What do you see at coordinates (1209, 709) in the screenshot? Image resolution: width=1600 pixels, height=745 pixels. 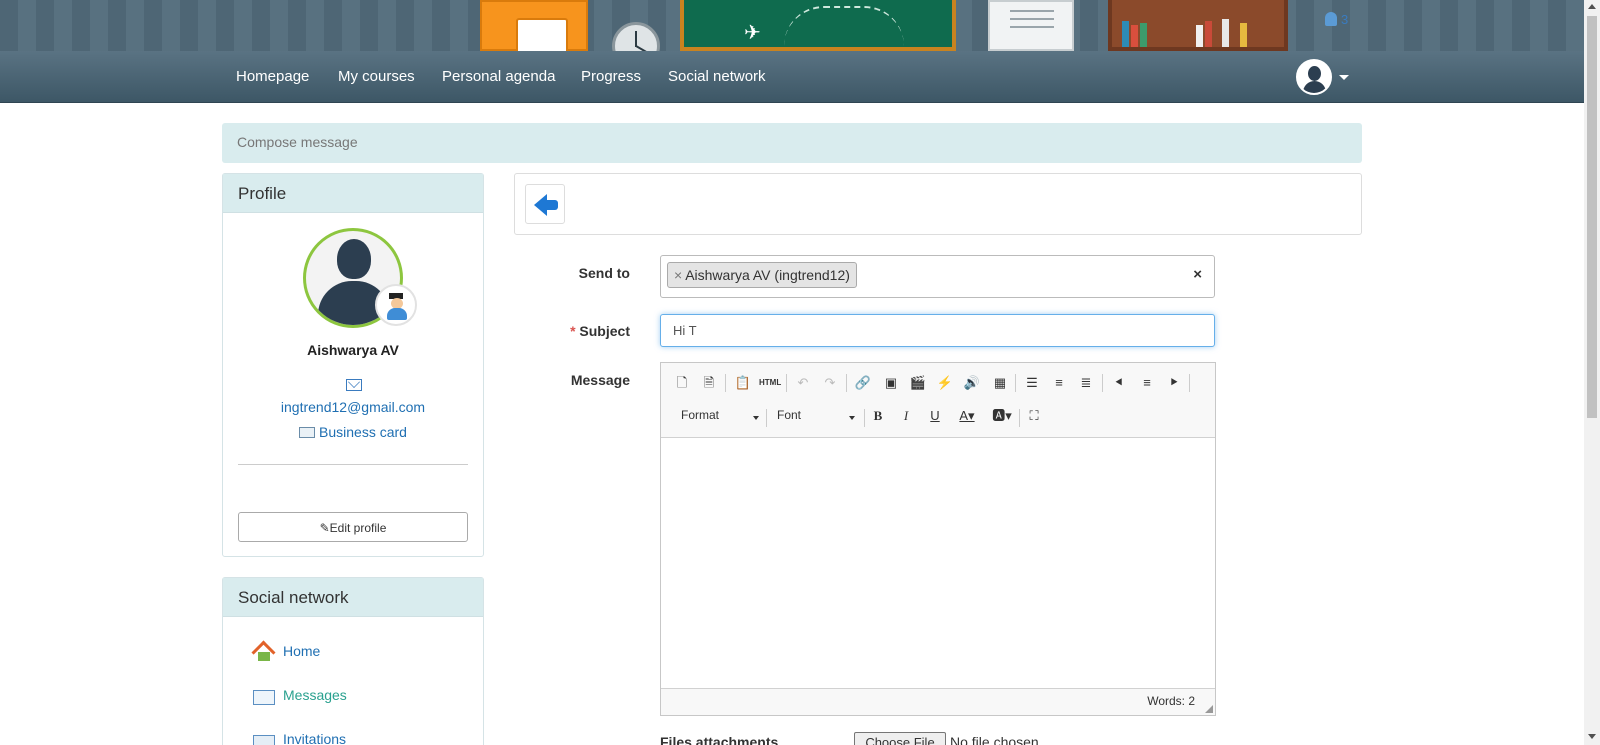 I see `resize-handle` at bounding box center [1209, 709].